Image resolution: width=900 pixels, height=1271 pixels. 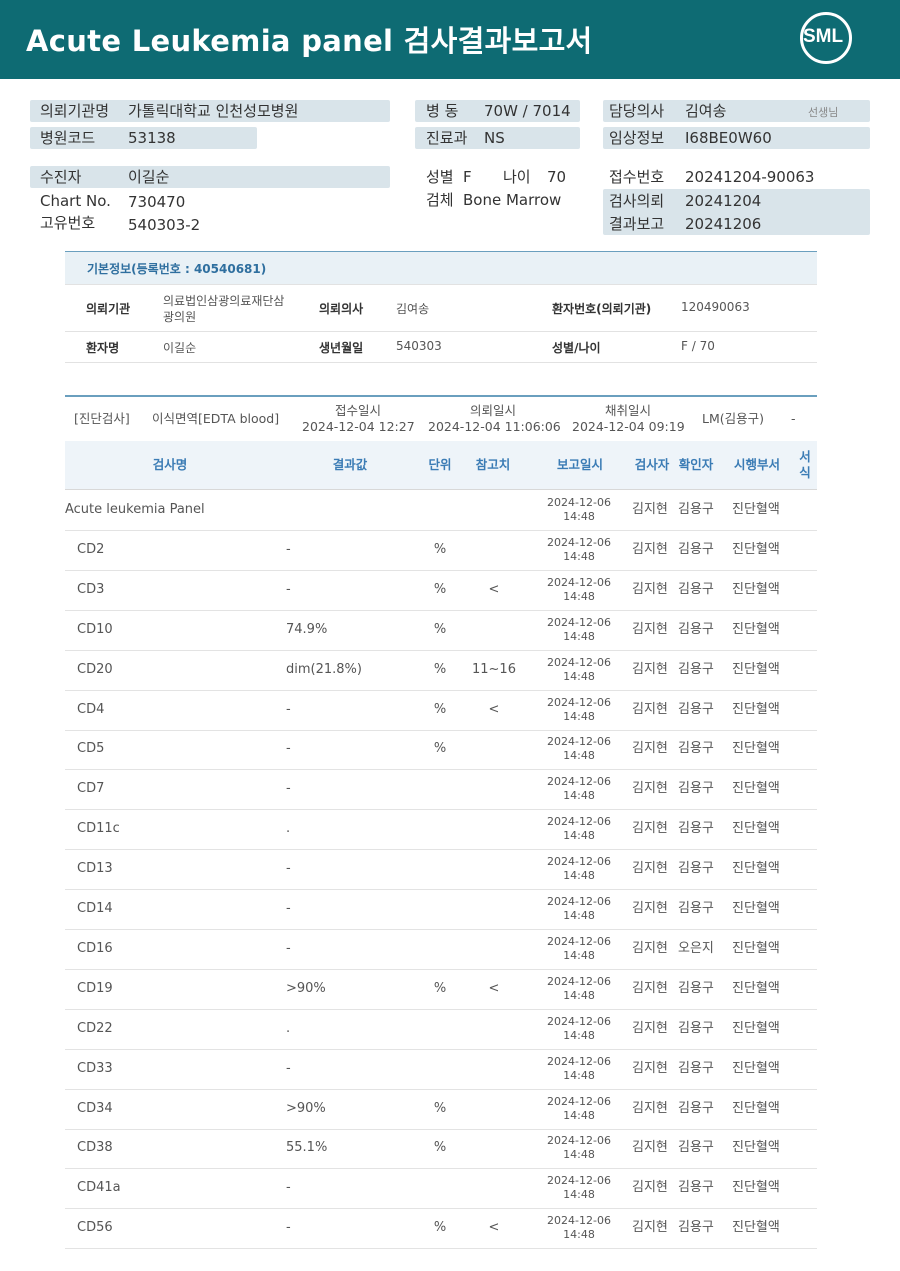 I want to click on col-header-report-dt: 보고일시, so click(x=579, y=464).